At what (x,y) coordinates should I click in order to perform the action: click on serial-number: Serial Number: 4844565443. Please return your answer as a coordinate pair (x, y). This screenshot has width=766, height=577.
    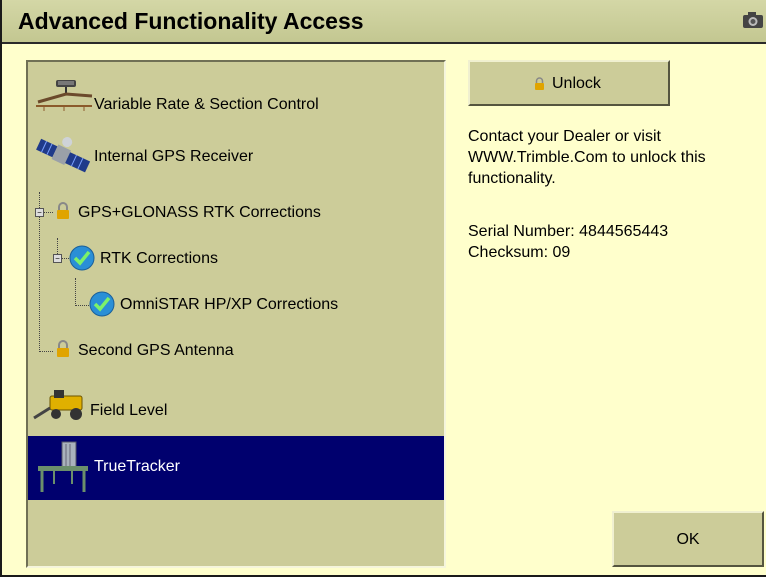
    Looking at the image, I should click on (568, 231).